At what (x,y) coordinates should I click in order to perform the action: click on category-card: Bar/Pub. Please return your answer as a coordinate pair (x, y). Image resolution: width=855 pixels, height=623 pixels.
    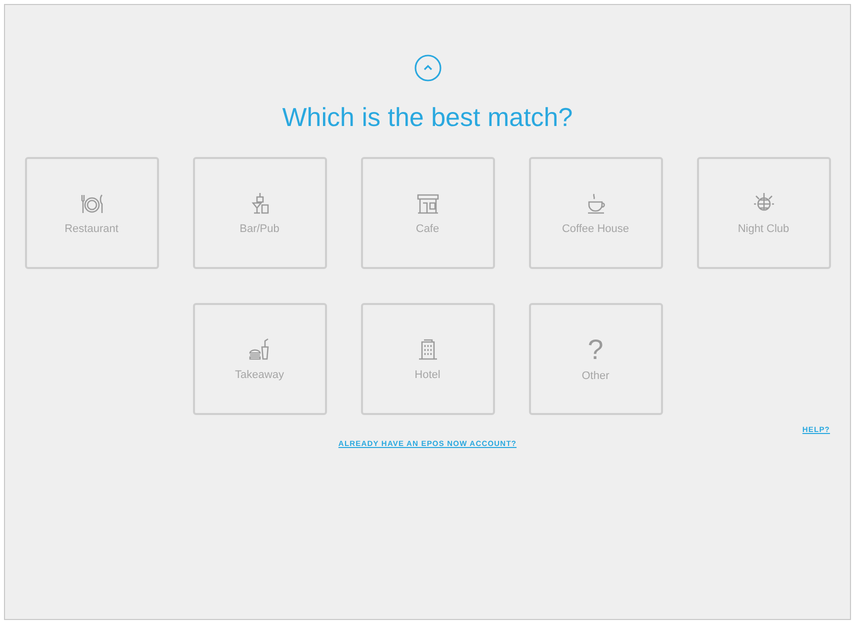
    Looking at the image, I should click on (259, 213).